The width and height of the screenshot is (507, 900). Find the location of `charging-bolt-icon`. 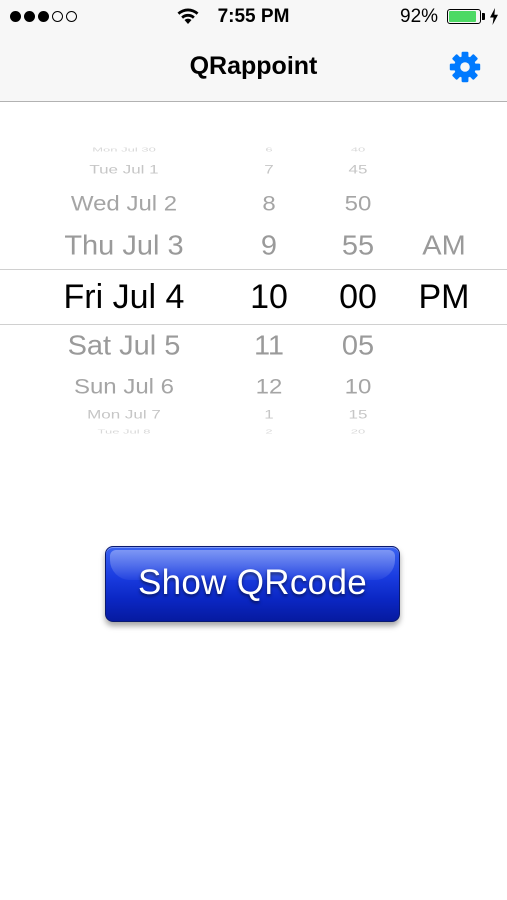

charging-bolt-icon is located at coordinates (494, 16).